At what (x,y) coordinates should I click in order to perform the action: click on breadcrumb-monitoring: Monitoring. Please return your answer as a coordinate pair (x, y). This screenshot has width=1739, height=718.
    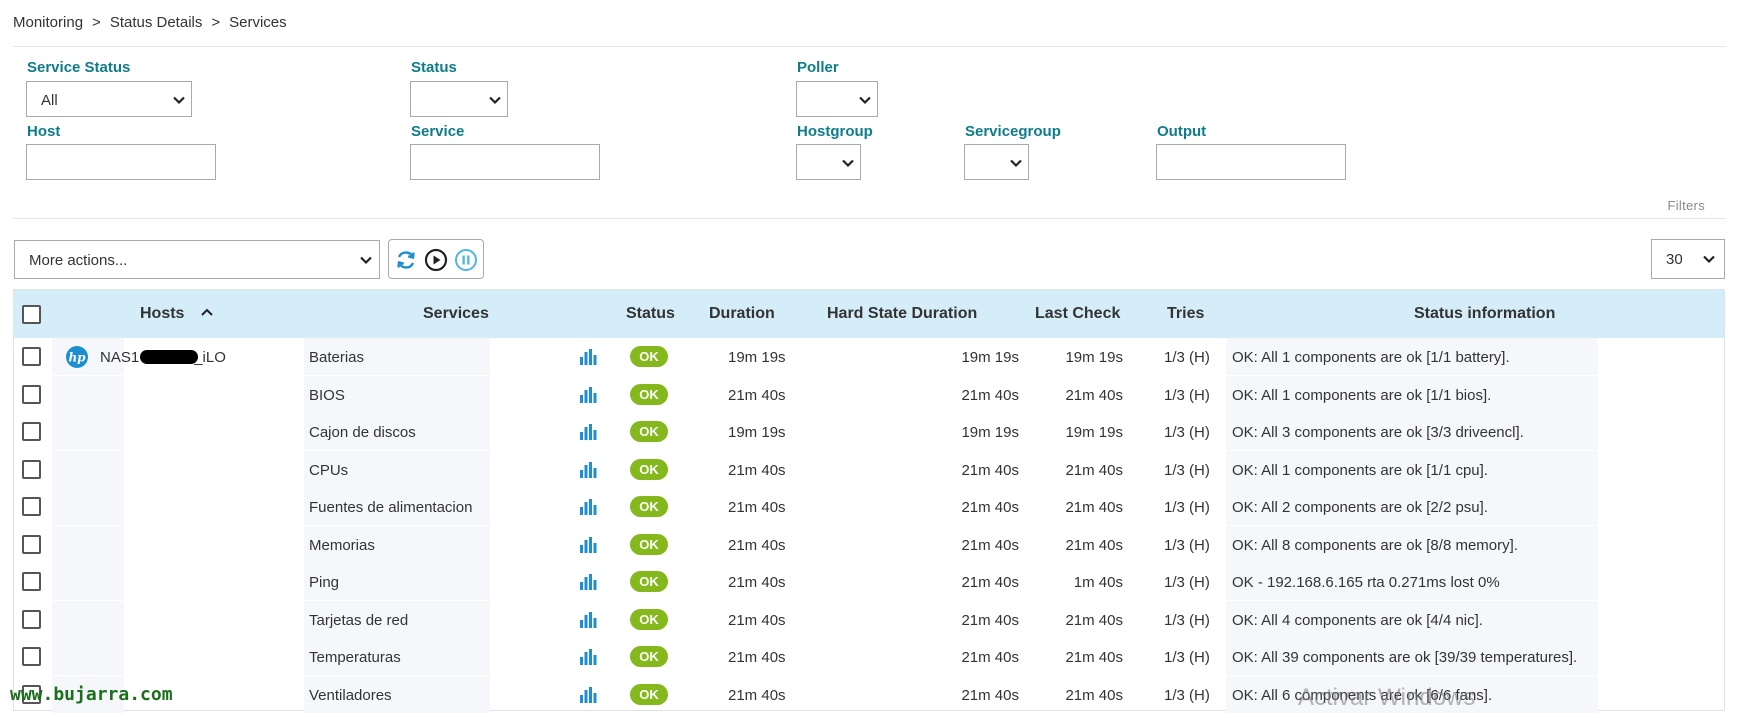
    Looking at the image, I should click on (48, 22).